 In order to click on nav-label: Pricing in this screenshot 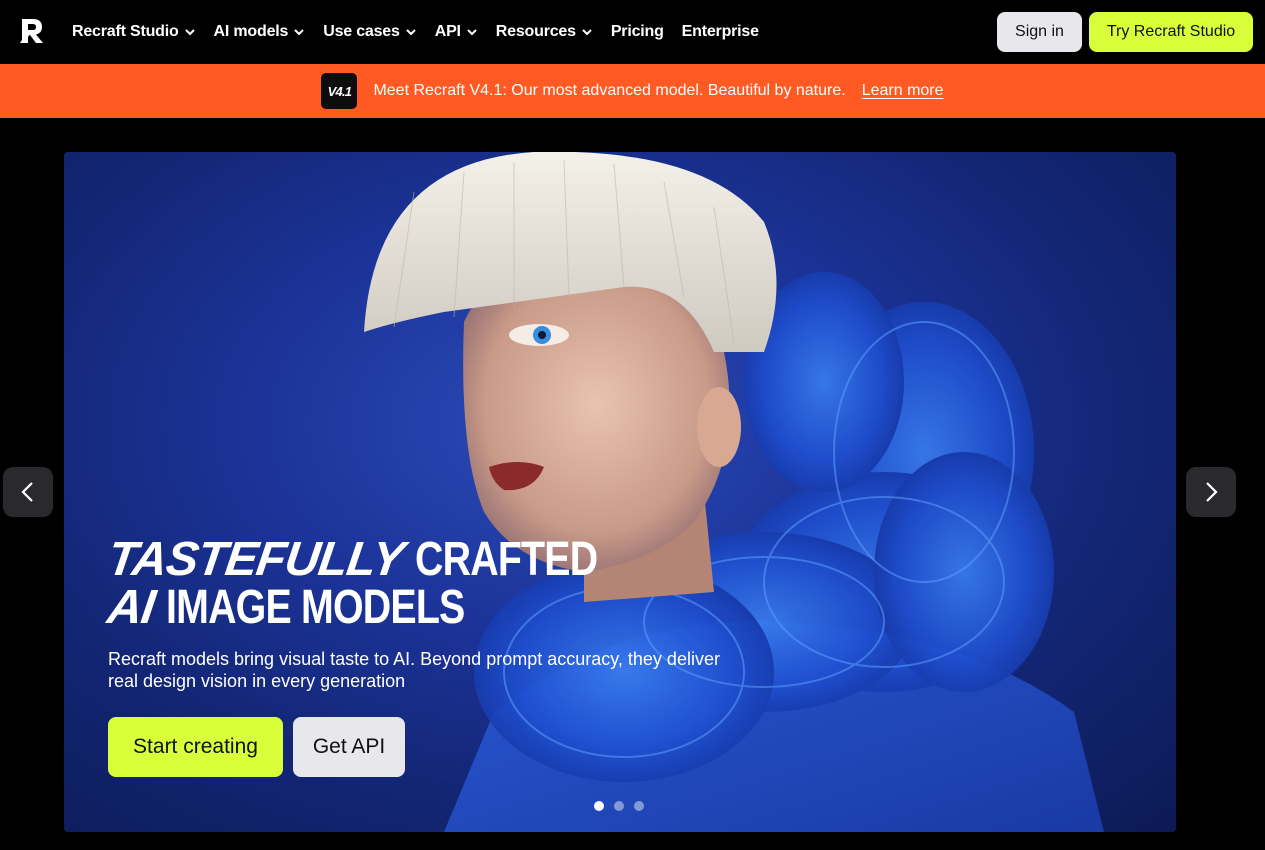, I will do `click(637, 31)`.